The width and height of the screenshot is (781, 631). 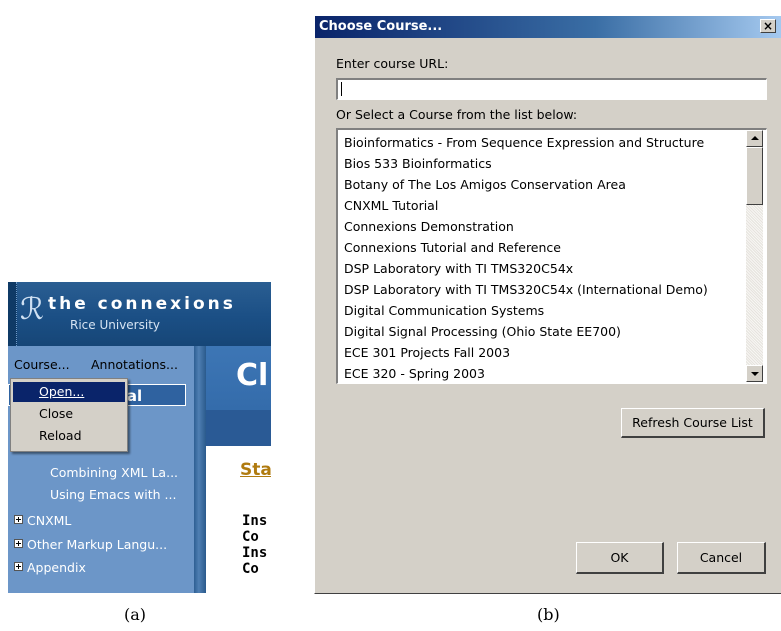 I want to click on menu-item-close: Close, so click(x=69, y=414).